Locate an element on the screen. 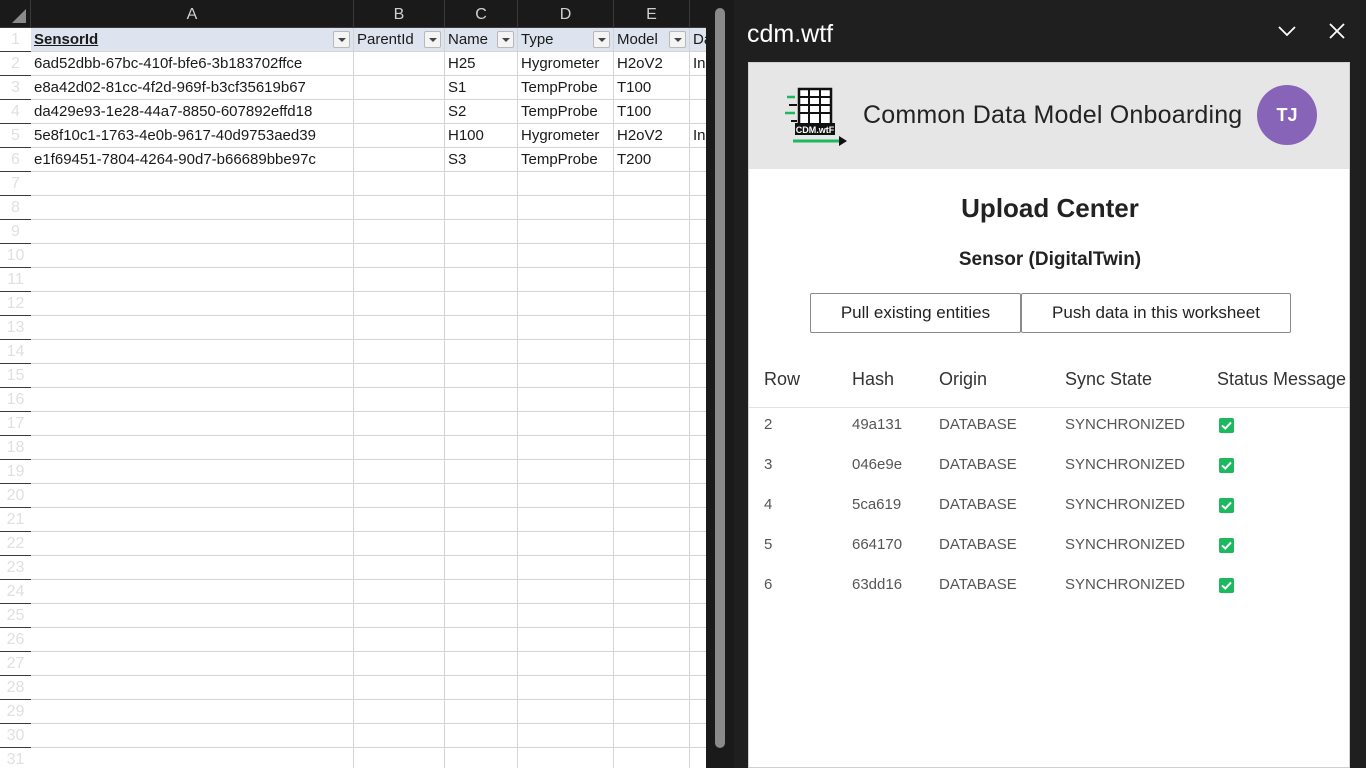 Image resolution: width=1366 pixels, height=768 pixels. cell: H100 is located at coordinates (481, 136).